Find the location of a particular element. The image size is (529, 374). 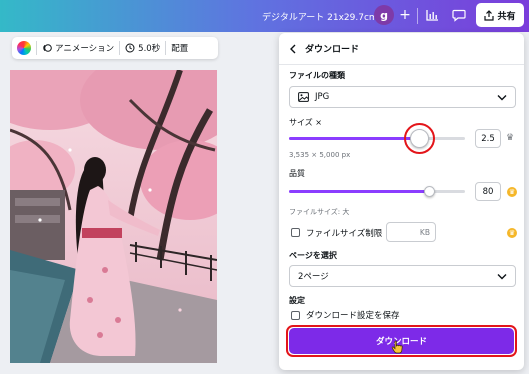

size-thumb-highlight is located at coordinates (419, 138).